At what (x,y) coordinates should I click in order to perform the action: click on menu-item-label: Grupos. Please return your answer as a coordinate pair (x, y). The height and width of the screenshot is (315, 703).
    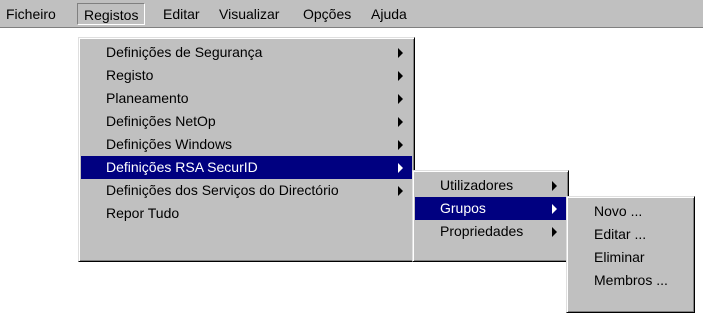
    Looking at the image, I should click on (463, 208).